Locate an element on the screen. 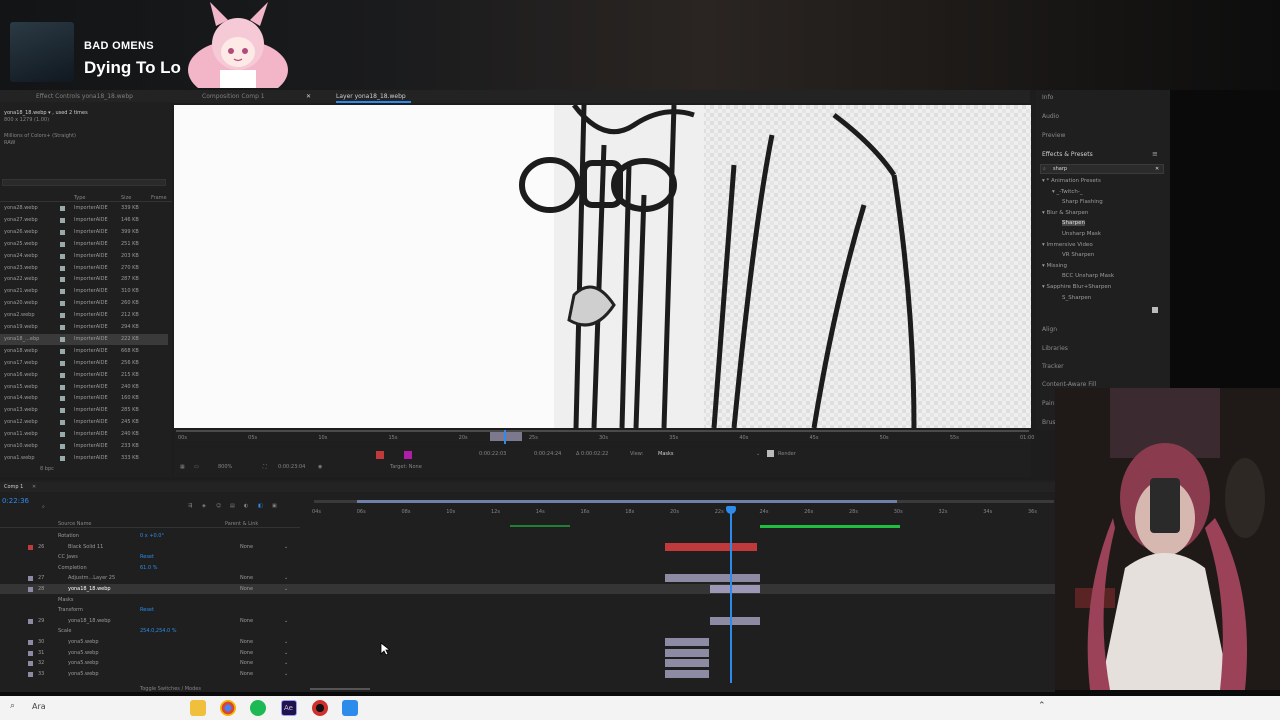  effects-search-input: ⌕ sharp ✕ is located at coordinates (1102, 169).